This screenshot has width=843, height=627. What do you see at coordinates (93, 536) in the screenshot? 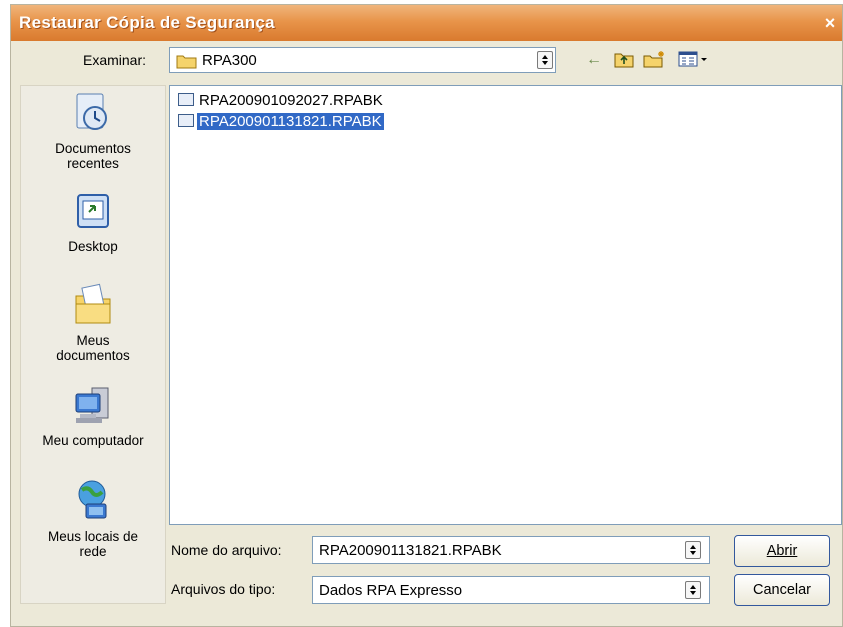
I see `place-label: Meus locais de` at bounding box center [93, 536].